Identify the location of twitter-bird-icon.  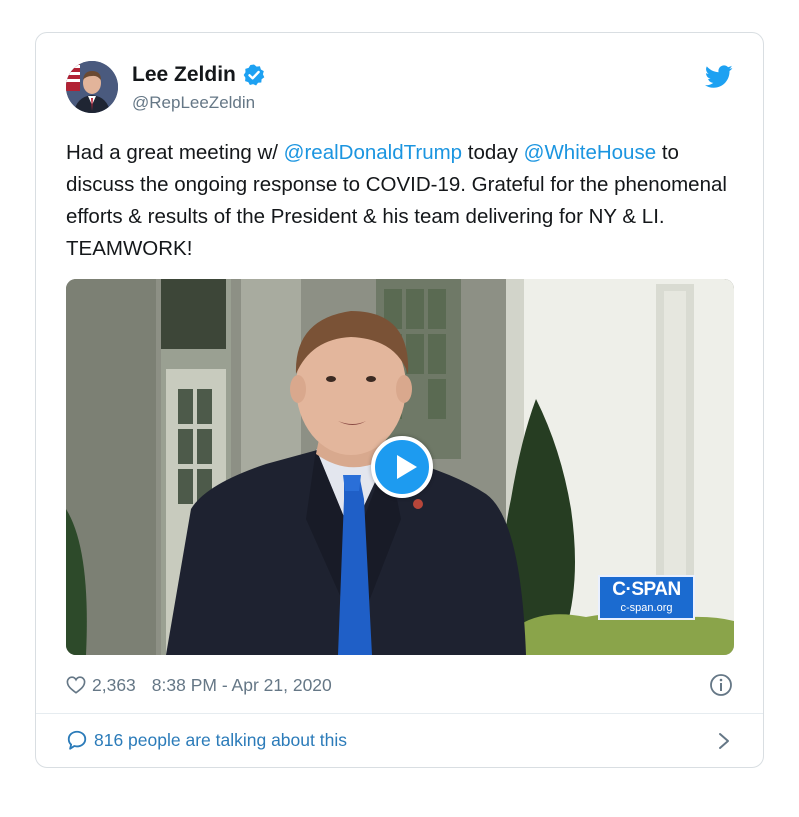
(719, 77).